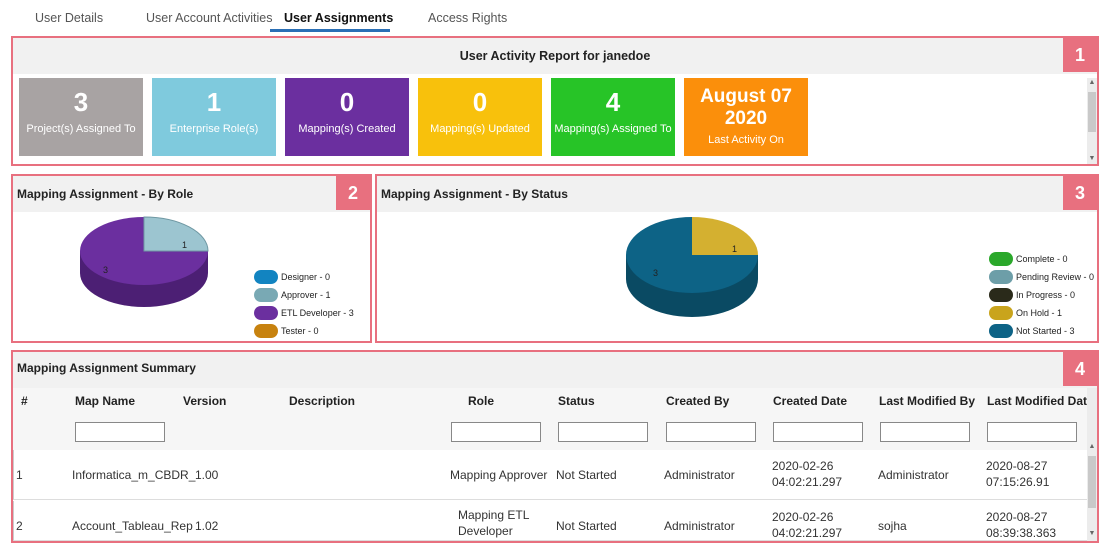 The image size is (1099, 543). What do you see at coordinates (207, 475) in the screenshot?
I see `cell-version: 1.00` at bounding box center [207, 475].